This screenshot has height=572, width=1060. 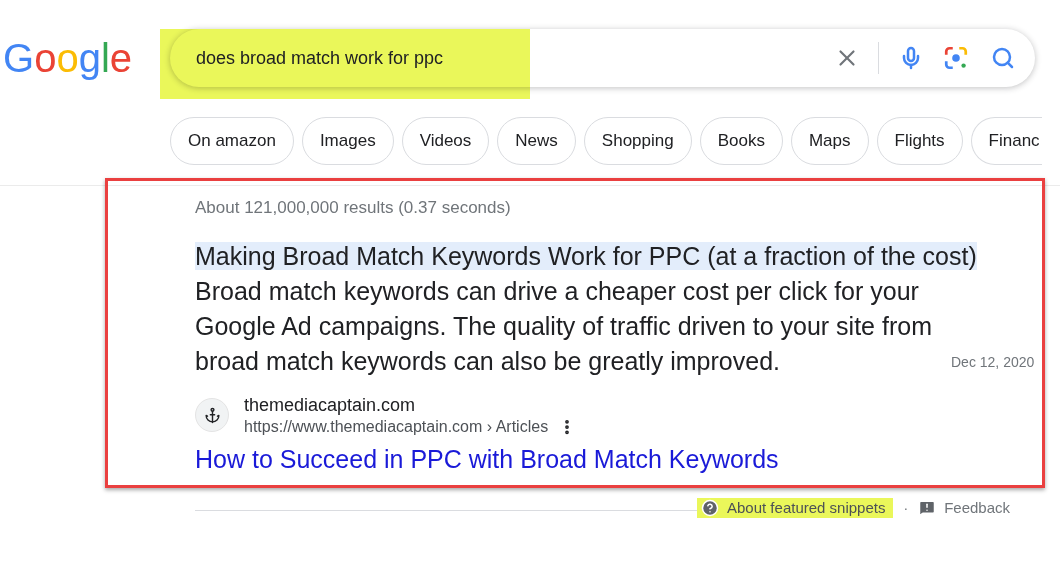 What do you see at coordinates (410, 405) in the screenshot?
I see `site-name: themediacaptain.com` at bounding box center [410, 405].